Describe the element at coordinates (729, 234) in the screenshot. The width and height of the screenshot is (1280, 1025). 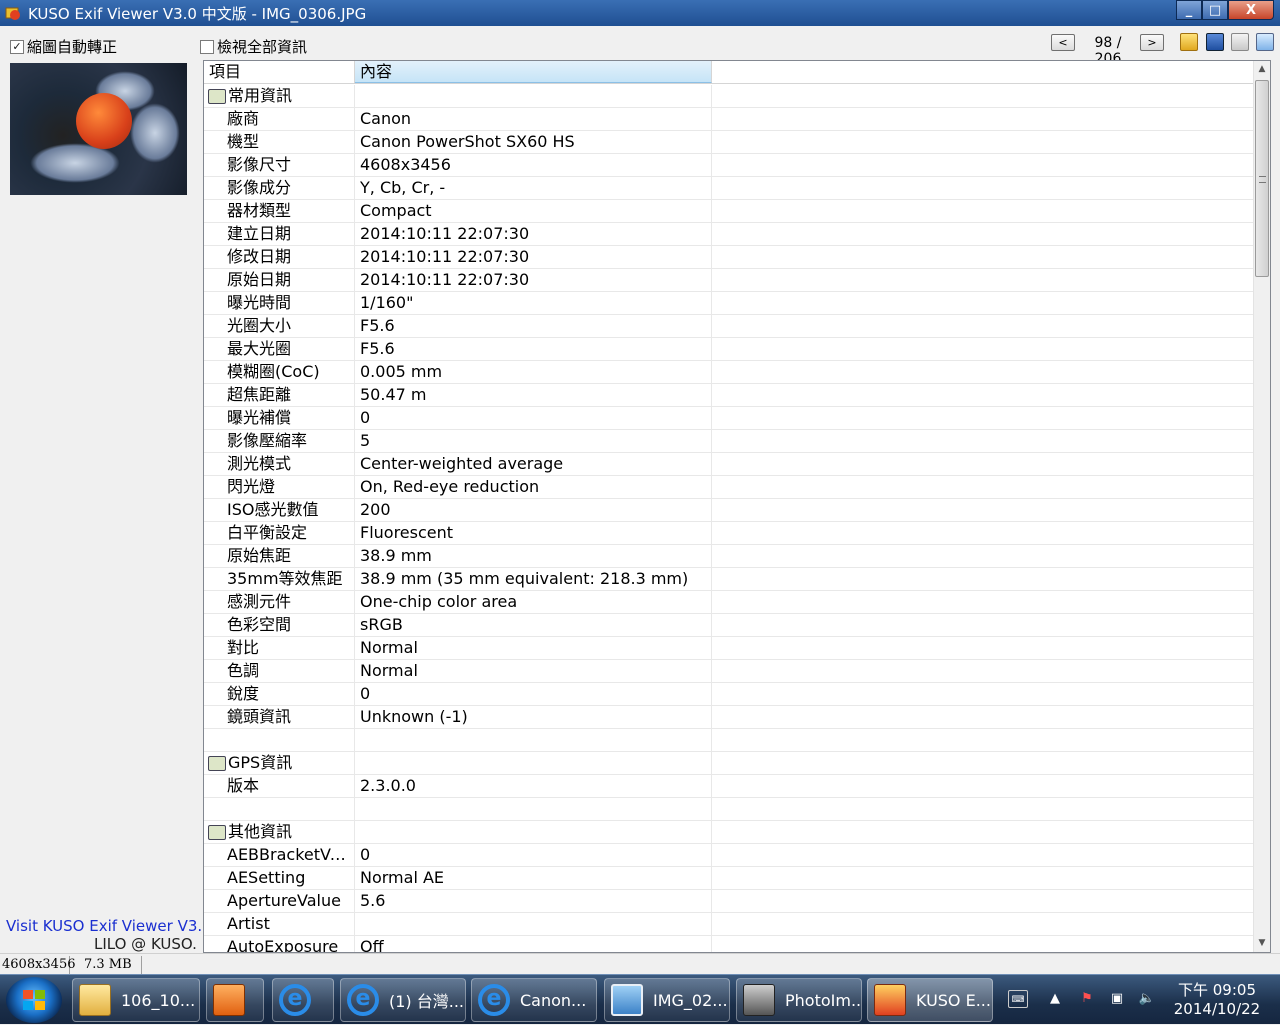
I see `table-row: 建立日期 2014:10:11 22:07:30` at that location.